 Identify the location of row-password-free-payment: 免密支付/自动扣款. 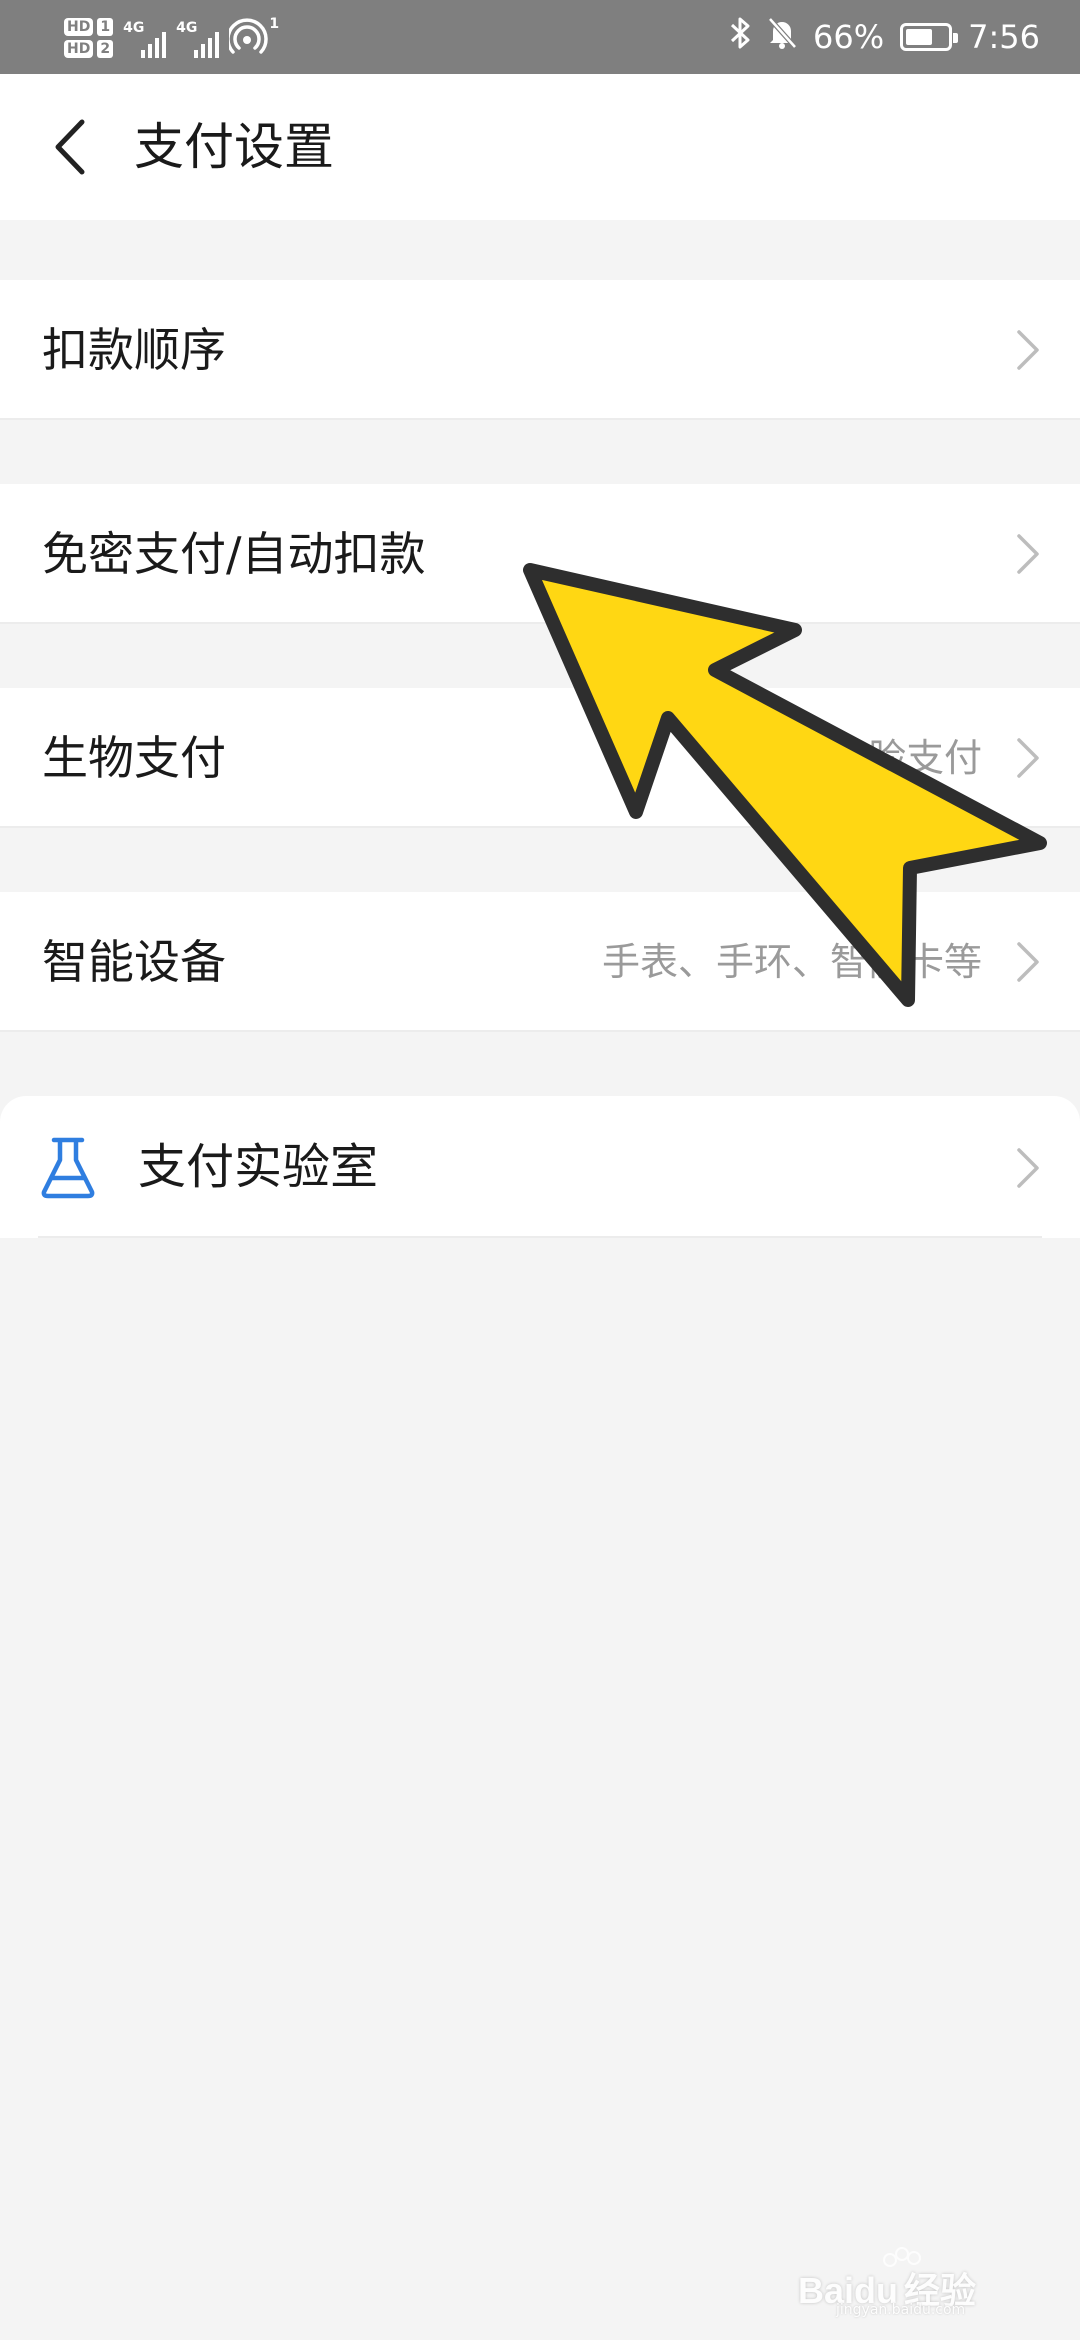
(540, 554).